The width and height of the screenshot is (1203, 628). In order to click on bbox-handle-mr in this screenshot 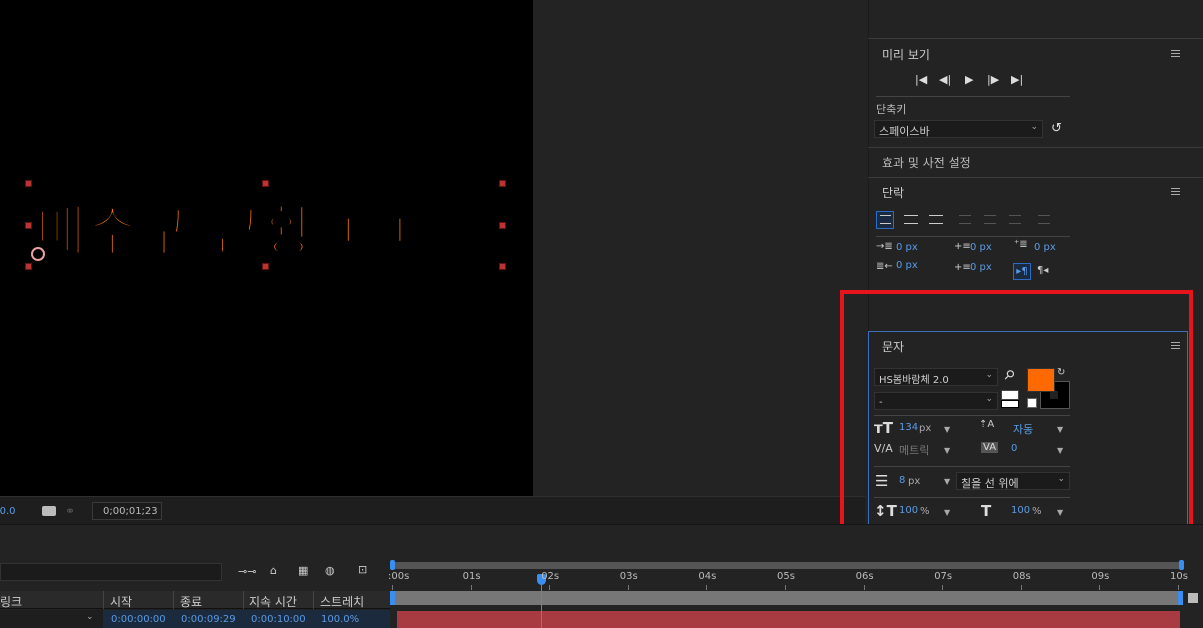, I will do `click(502, 225)`.